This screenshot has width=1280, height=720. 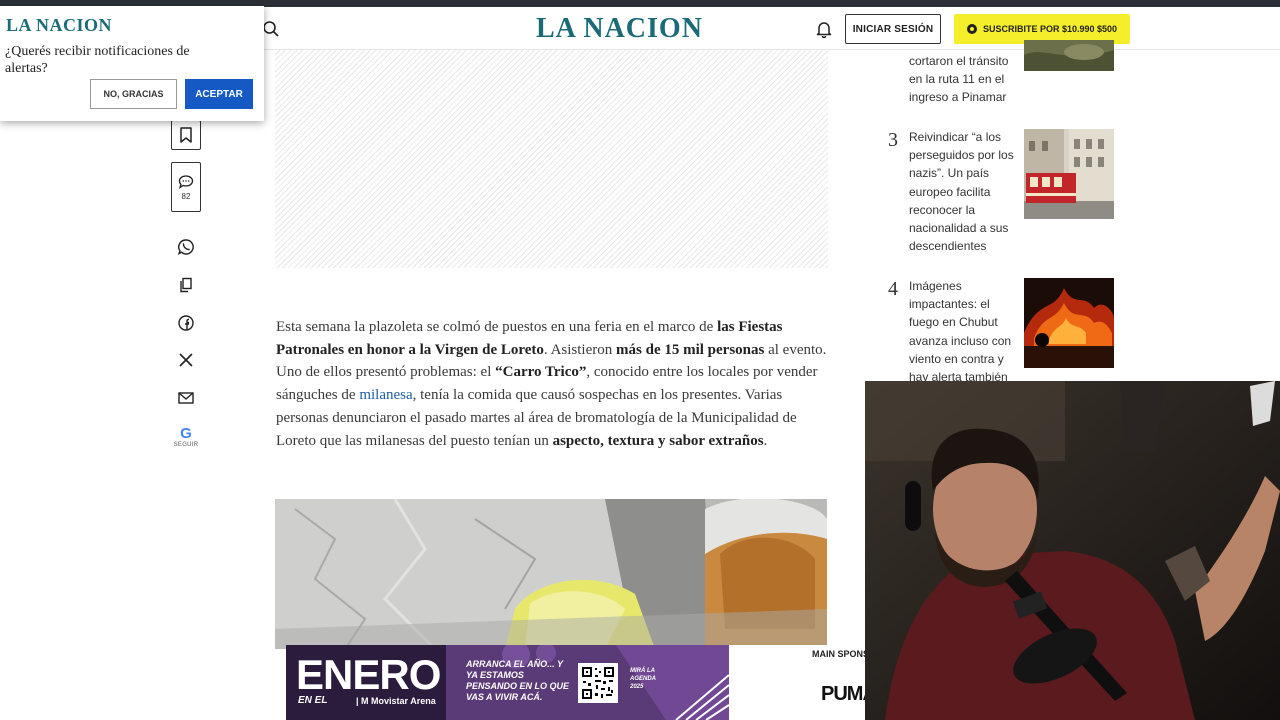 I want to click on banner-headline: ENERO, so click(x=368, y=674).